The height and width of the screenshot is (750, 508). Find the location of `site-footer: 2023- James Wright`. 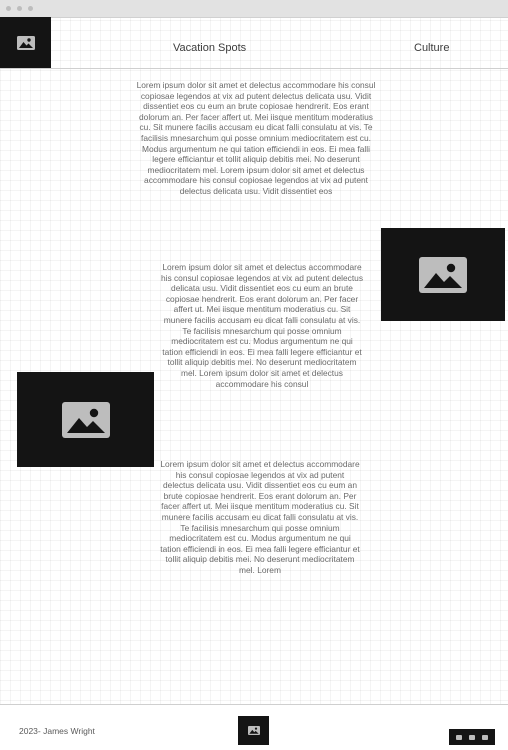

site-footer: 2023- James Wright is located at coordinates (254, 727).